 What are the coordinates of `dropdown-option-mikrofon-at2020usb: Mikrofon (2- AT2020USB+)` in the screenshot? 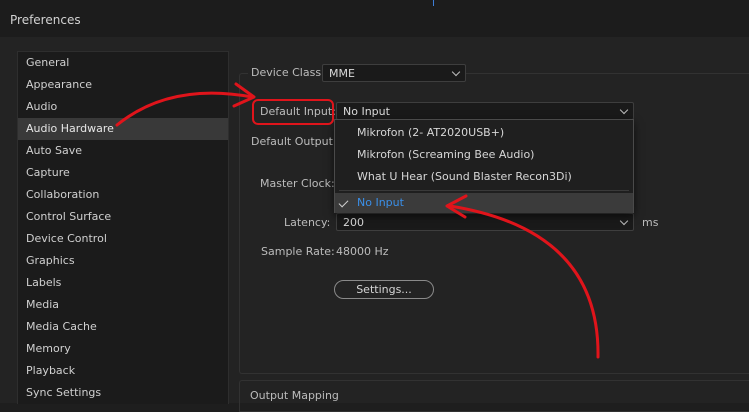 It's located at (484, 133).